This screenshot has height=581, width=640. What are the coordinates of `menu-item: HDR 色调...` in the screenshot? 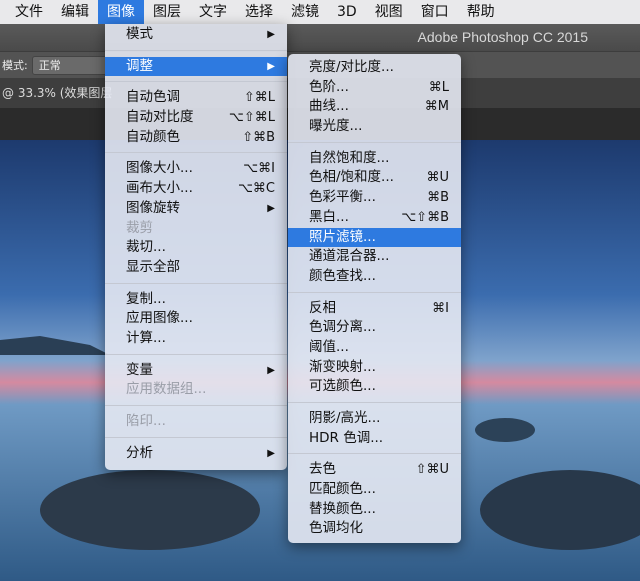 It's located at (374, 439).